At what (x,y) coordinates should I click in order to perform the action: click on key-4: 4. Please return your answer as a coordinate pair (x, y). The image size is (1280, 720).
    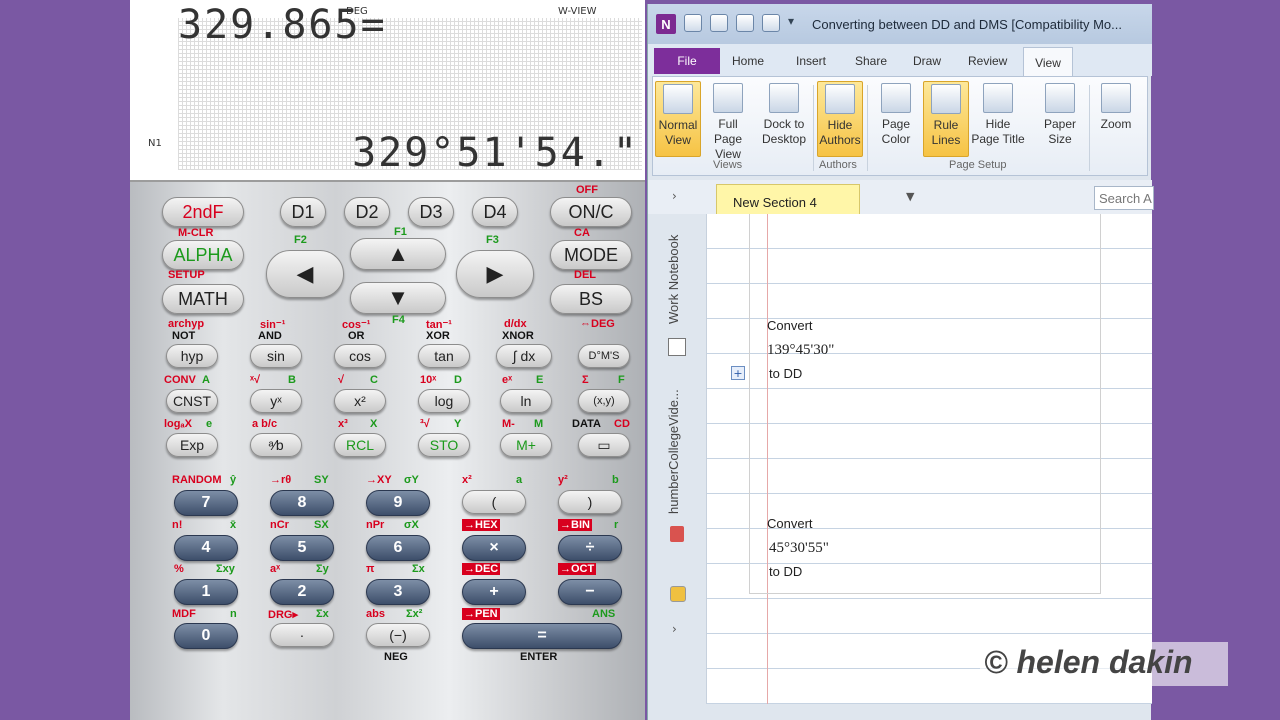
    Looking at the image, I should click on (206, 548).